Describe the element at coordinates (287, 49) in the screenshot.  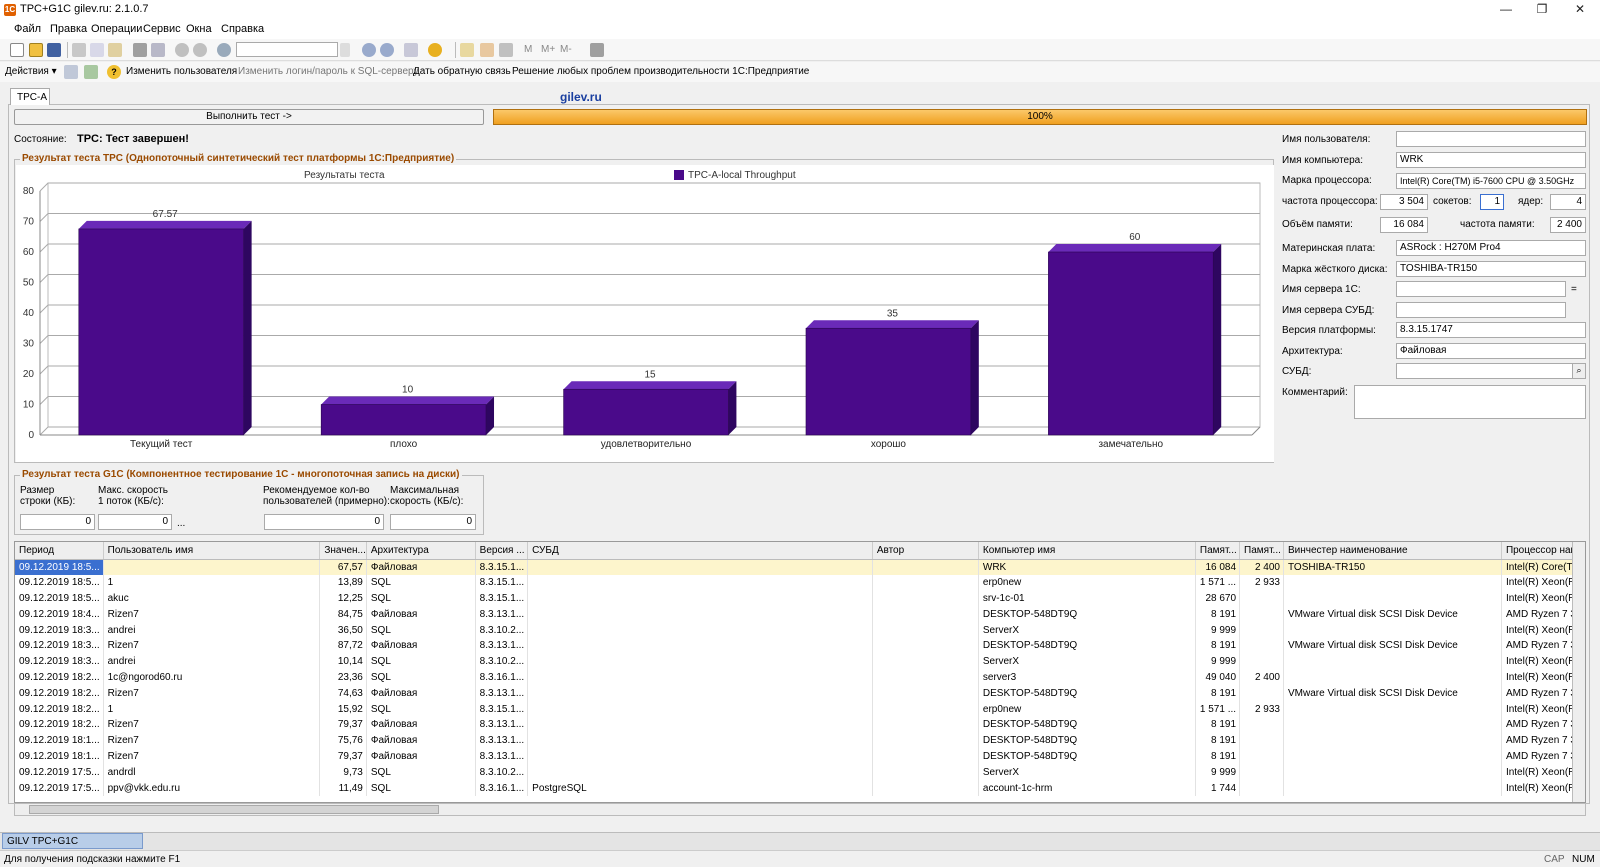
I see `toolbar-search-input` at that location.